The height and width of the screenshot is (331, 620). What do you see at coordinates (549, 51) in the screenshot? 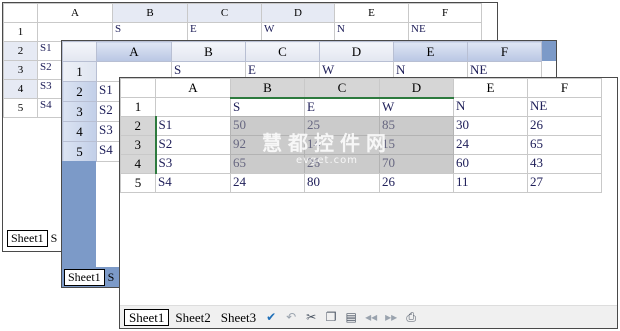
I see `header-edge-strip` at bounding box center [549, 51].